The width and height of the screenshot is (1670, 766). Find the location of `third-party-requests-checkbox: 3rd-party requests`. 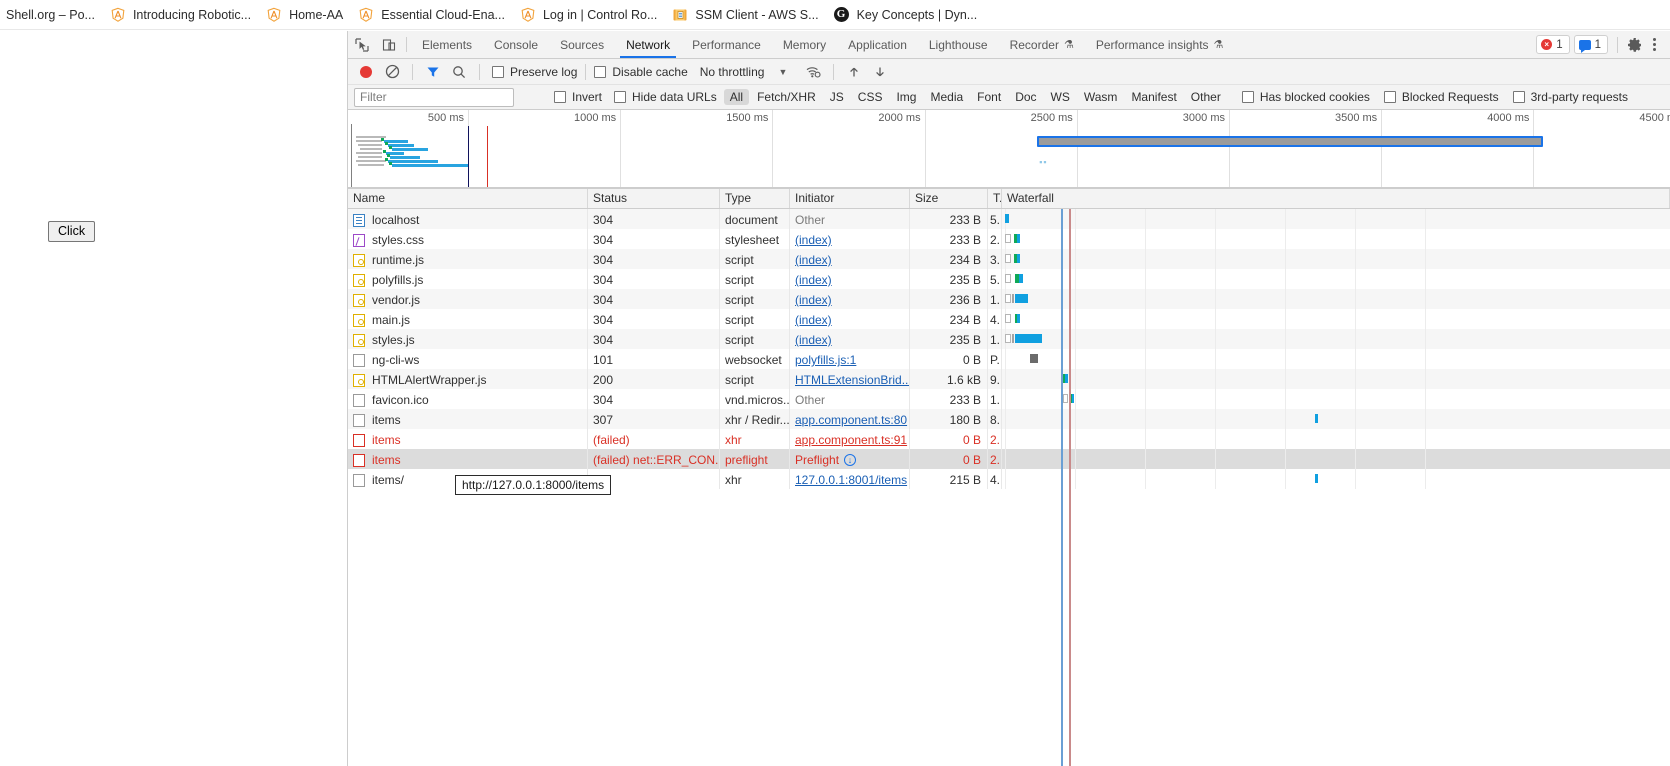

third-party-requests-checkbox: 3rd-party requests is located at coordinates (1570, 97).